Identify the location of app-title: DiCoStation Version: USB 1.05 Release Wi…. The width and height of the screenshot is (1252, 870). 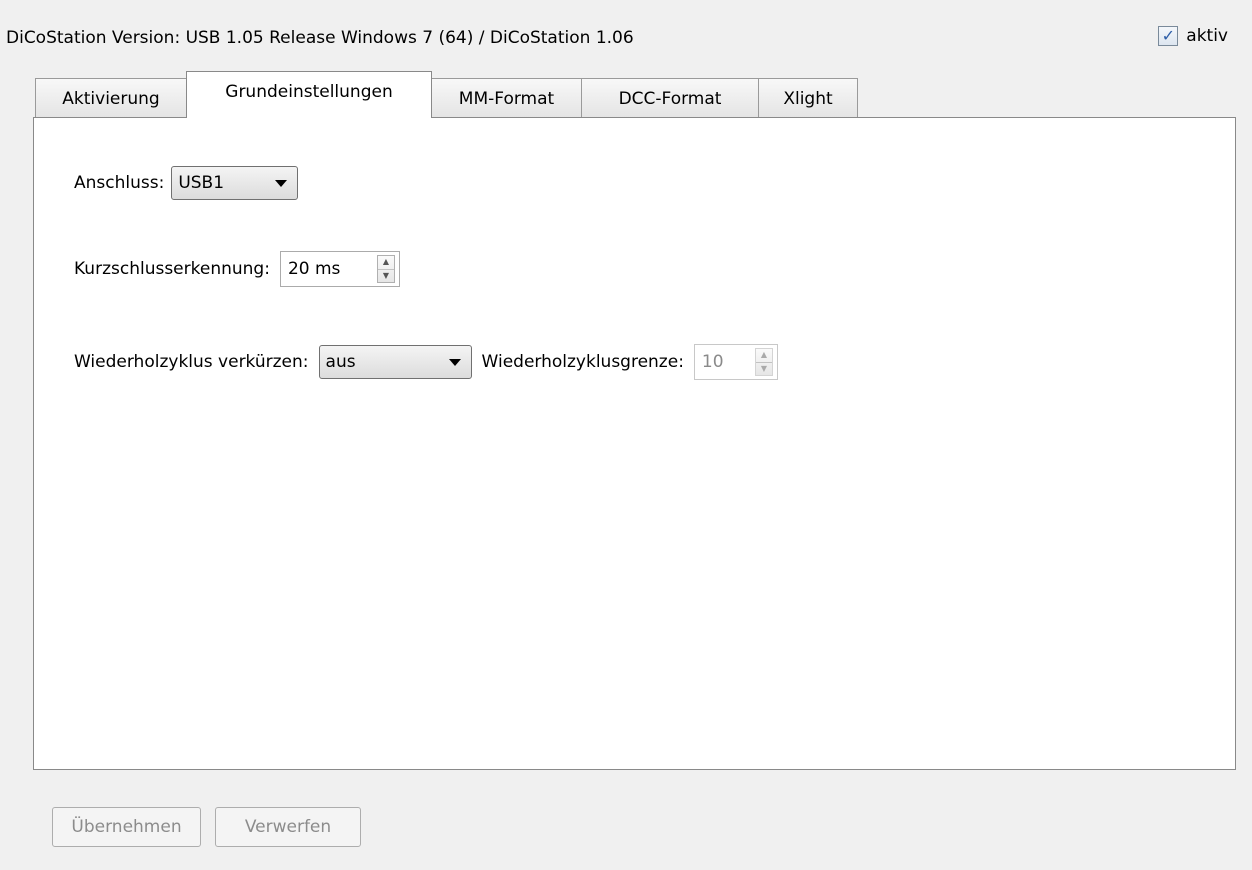
(320, 38).